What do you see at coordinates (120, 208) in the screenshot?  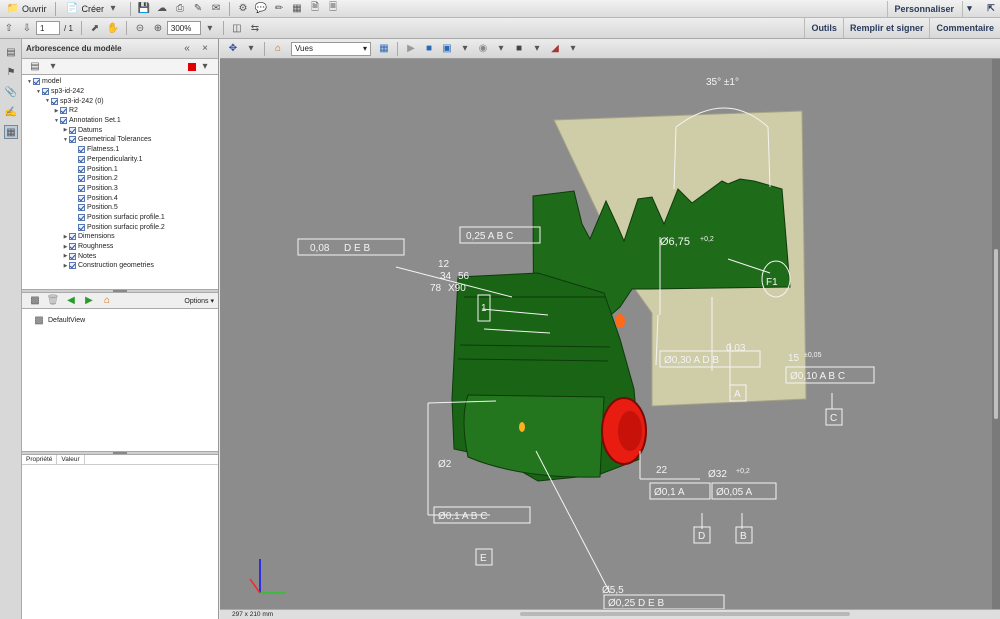 I see `tree-item: Position.5` at bounding box center [120, 208].